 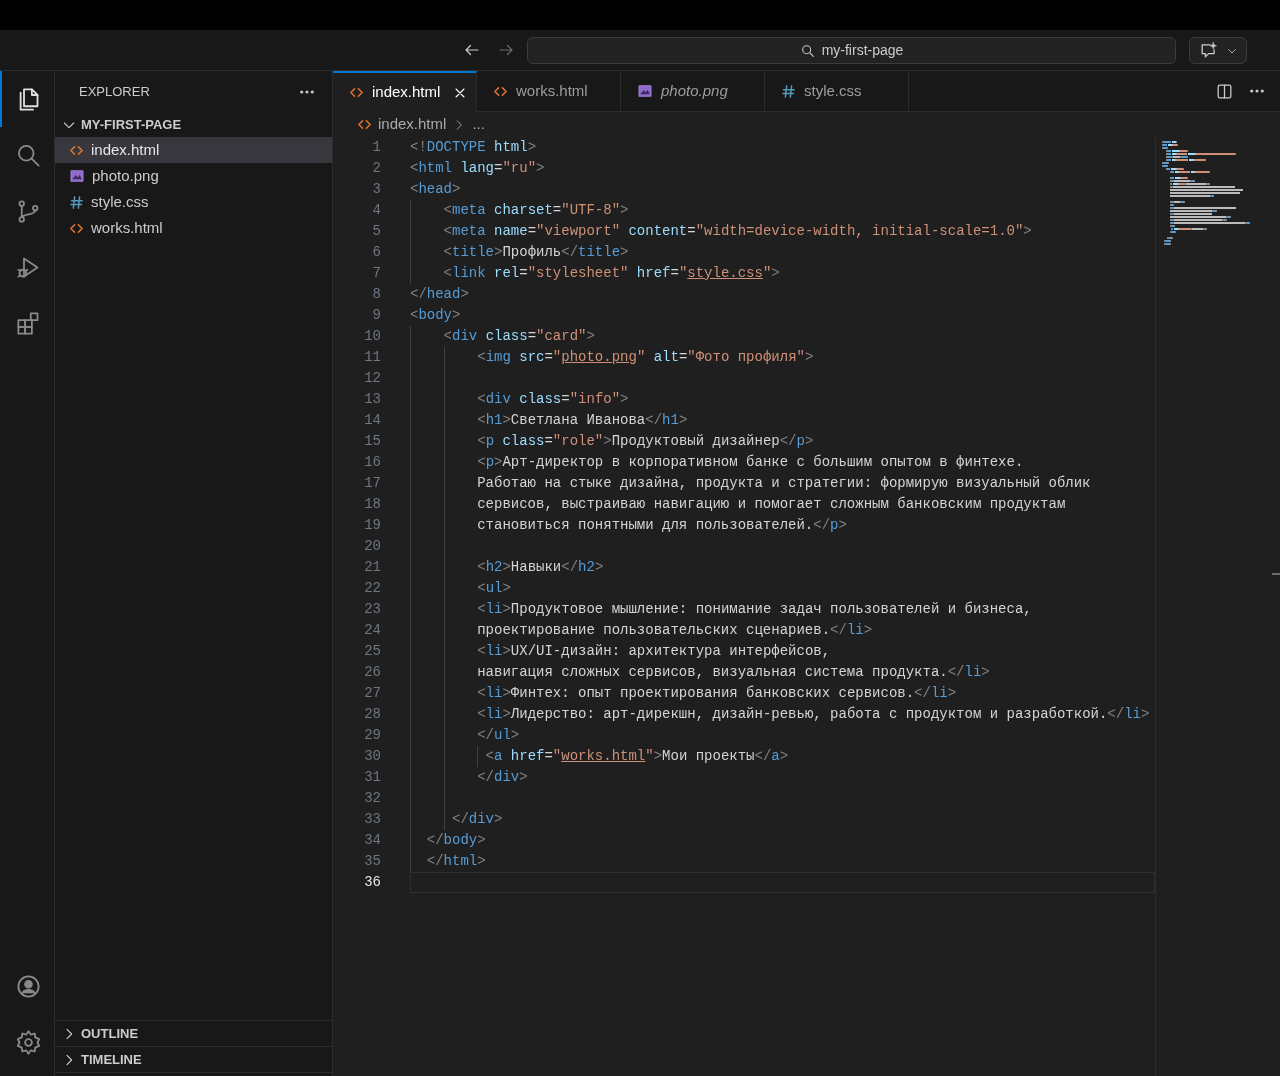 What do you see at coordinates (435, 315) in the screenshot?
I see `code-line: <body>` at bounding box center [435, 315].